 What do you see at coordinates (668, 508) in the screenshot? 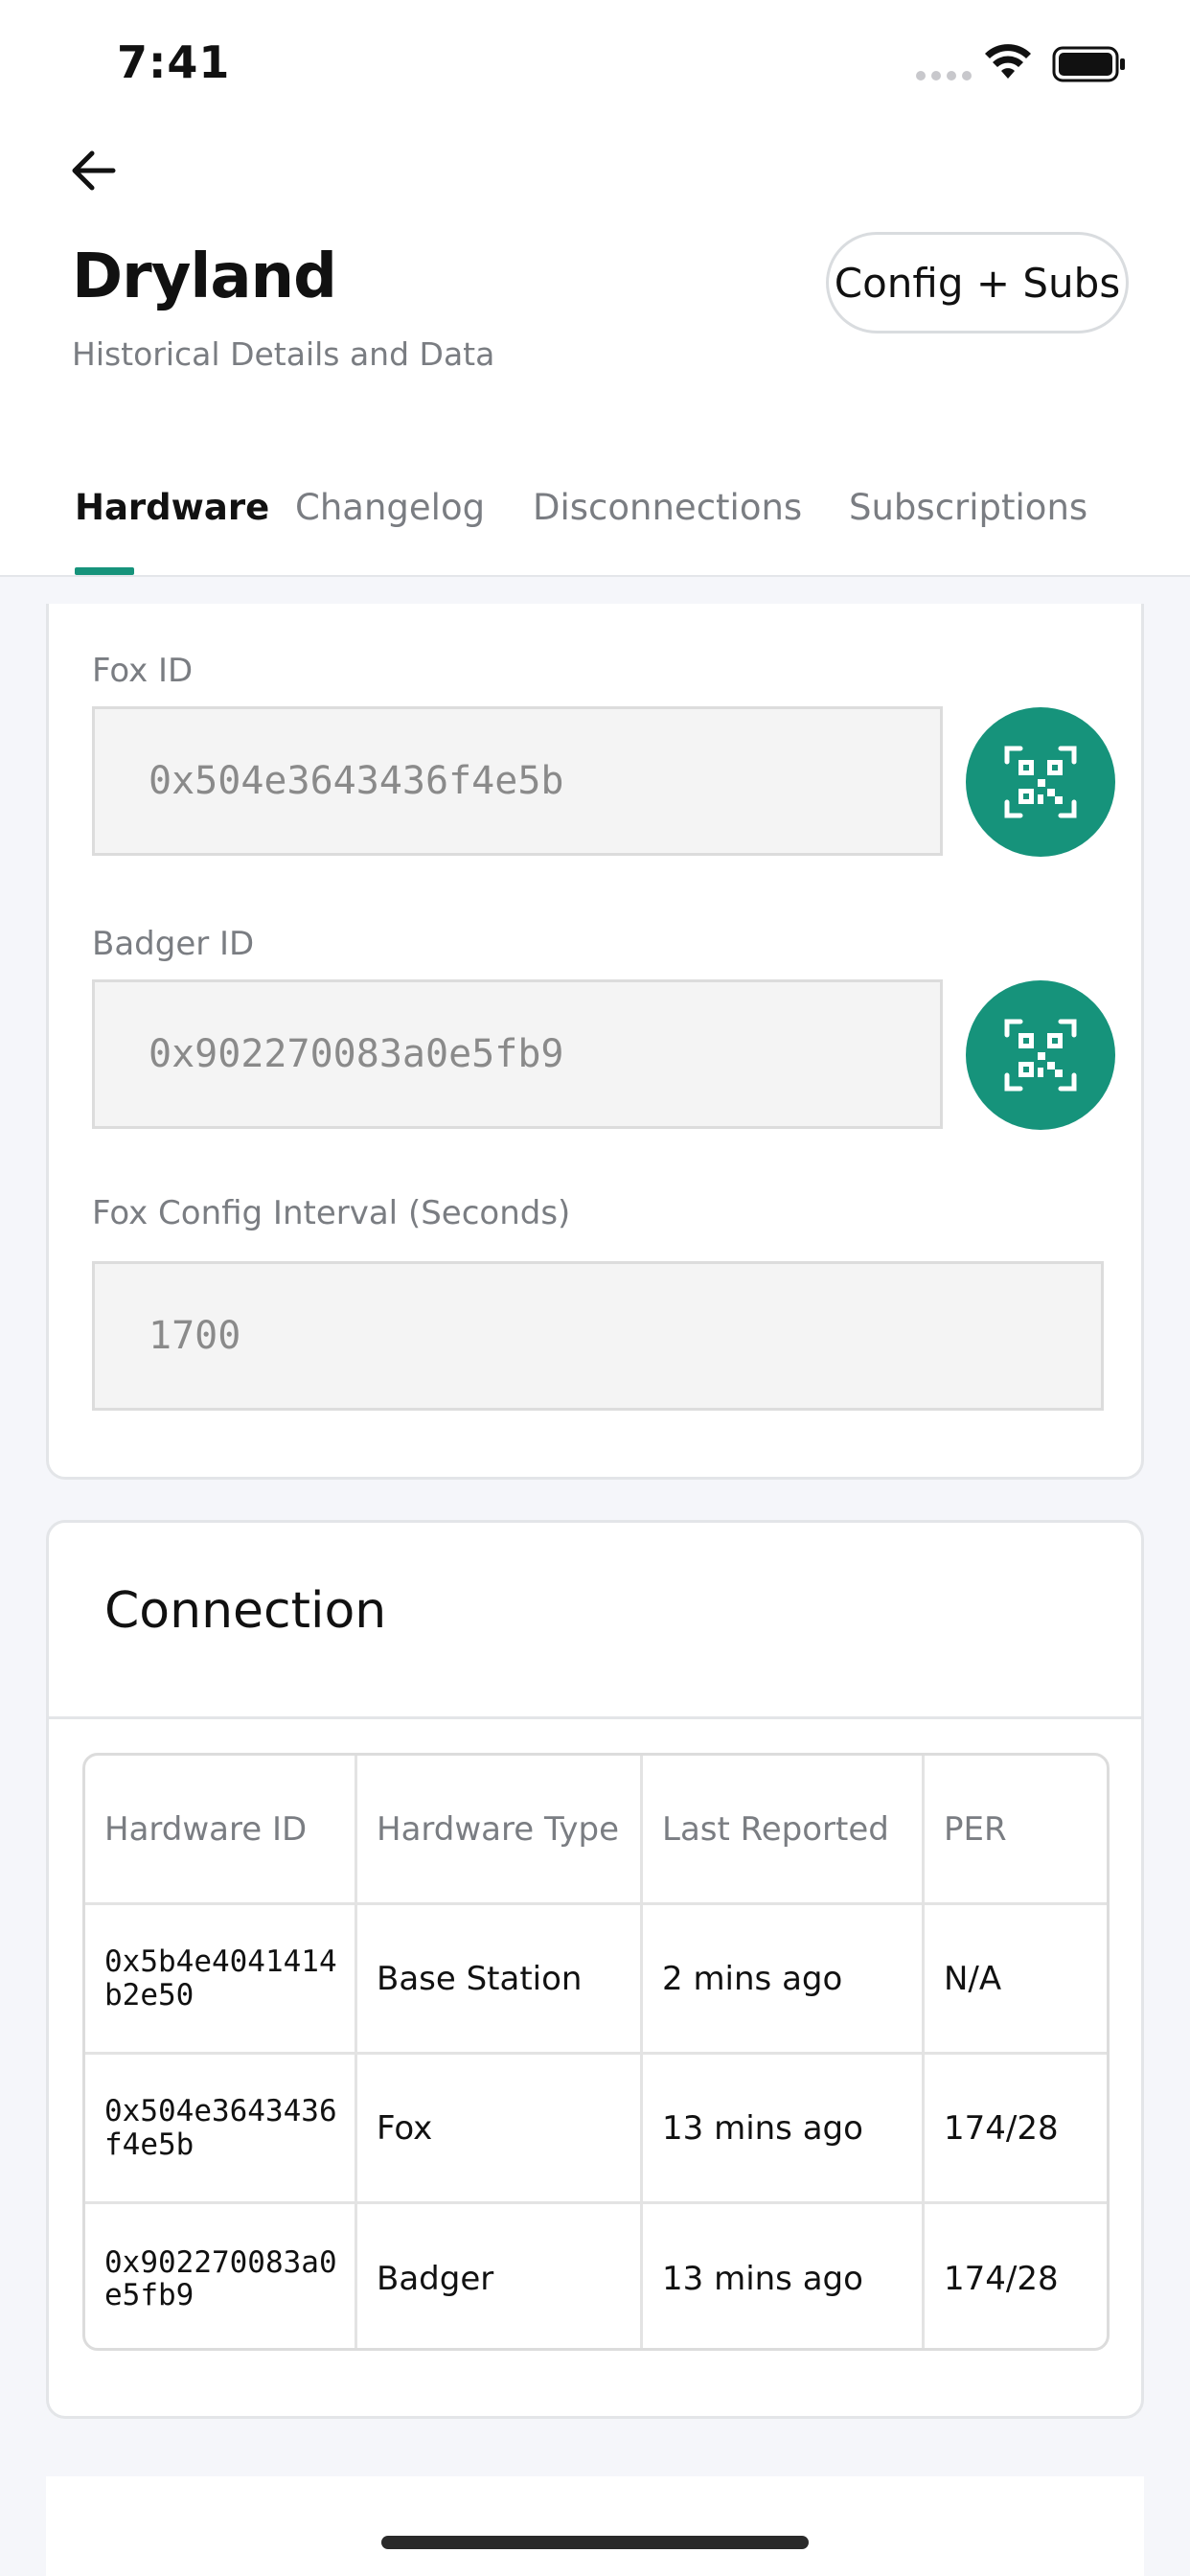
I see `tab-disconnections: Disconnections` at bounding box center [668, 508].